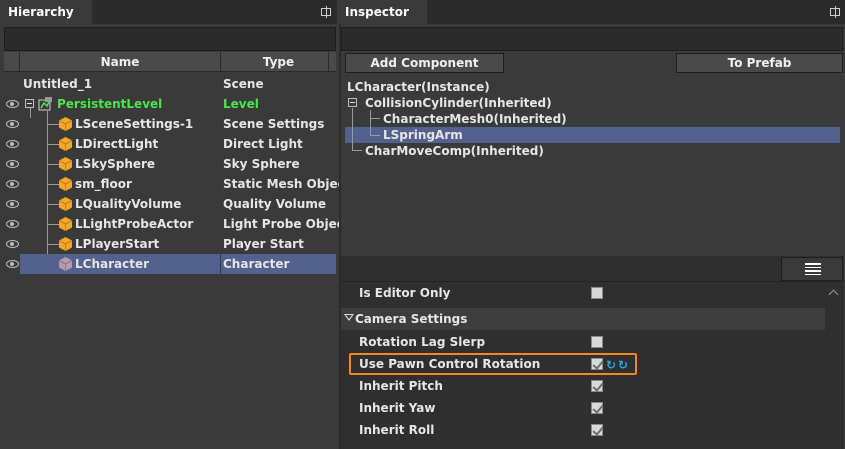 The width and height of the screenshot is (845, 449). Describe the element at coordinates (493, 364) in the screenshot. I see `highlight-box` at that location.